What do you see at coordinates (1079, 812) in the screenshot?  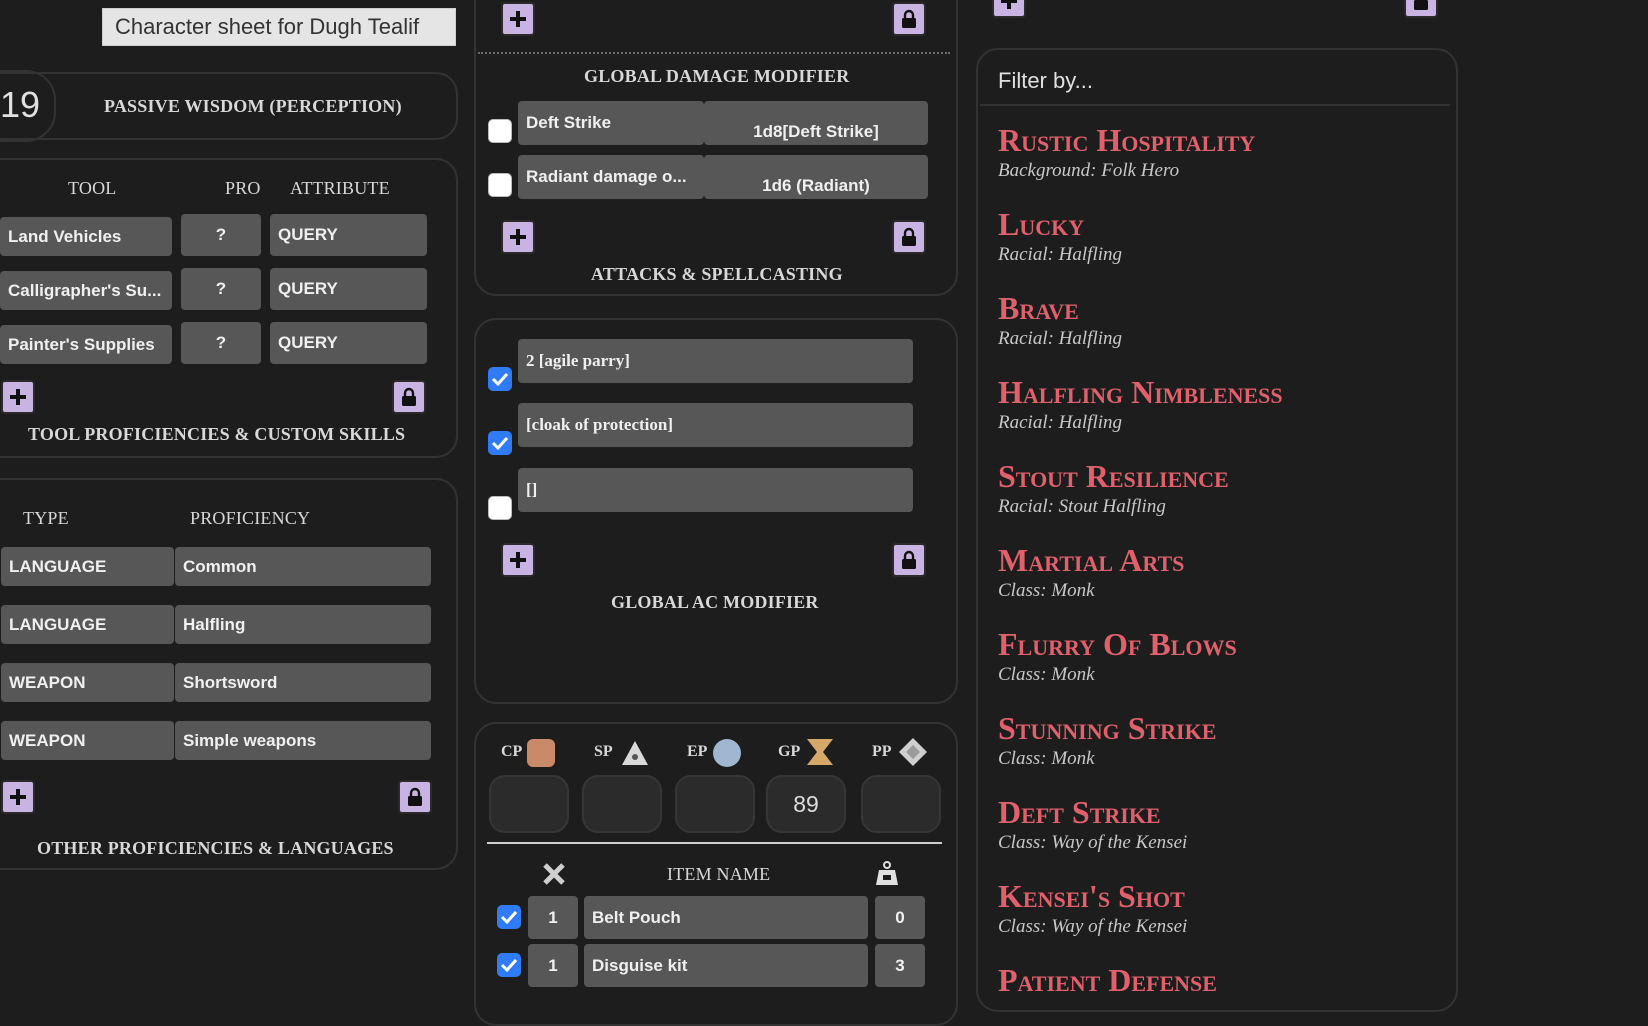 I see `feature-title: Deft Strike` at bounding box center [1079, 812].